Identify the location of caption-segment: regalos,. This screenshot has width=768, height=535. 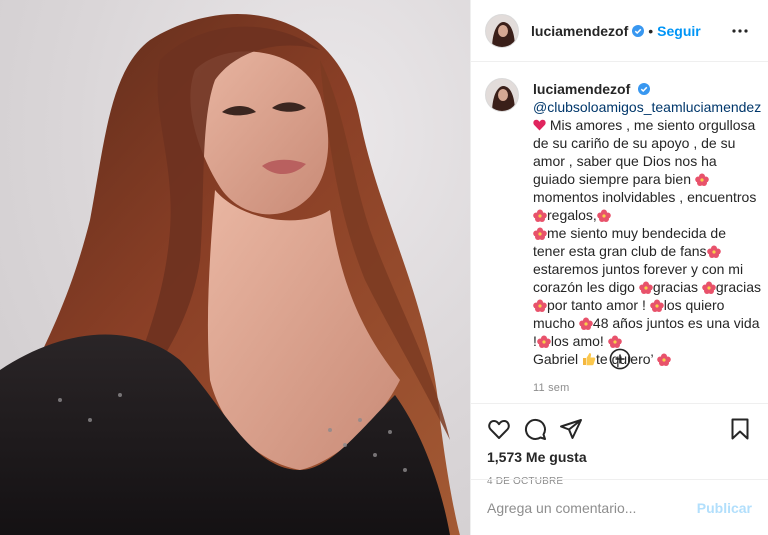
(572, 215).